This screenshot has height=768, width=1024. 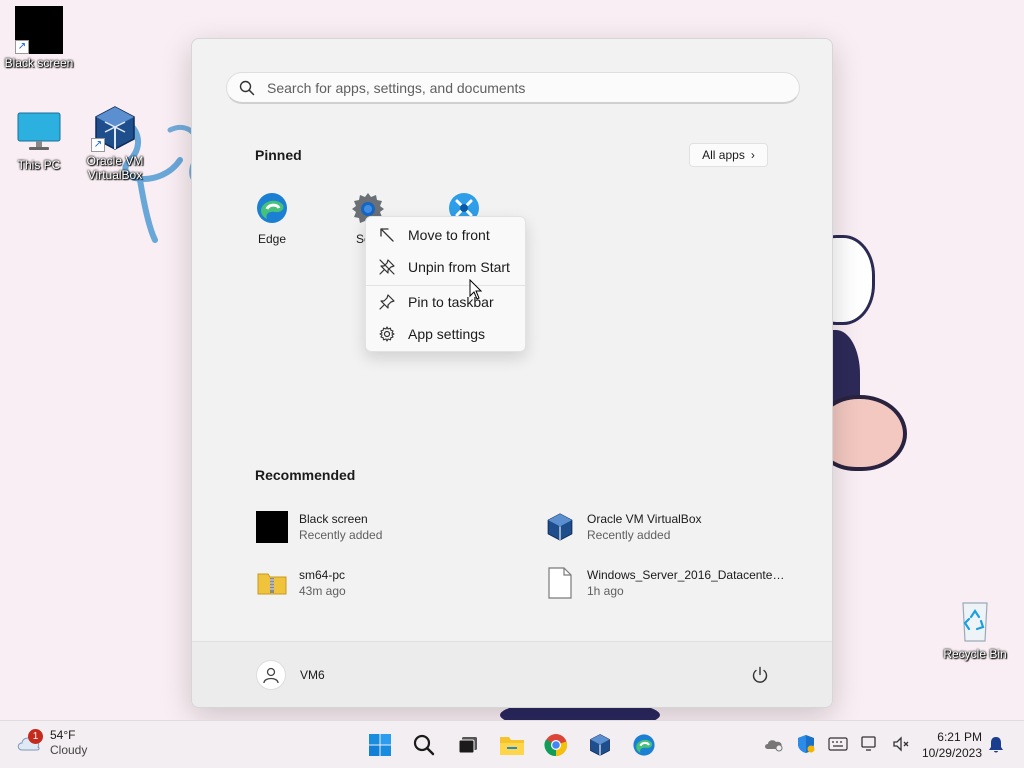 I want to click on power-icon, so click(x=760, y=674).